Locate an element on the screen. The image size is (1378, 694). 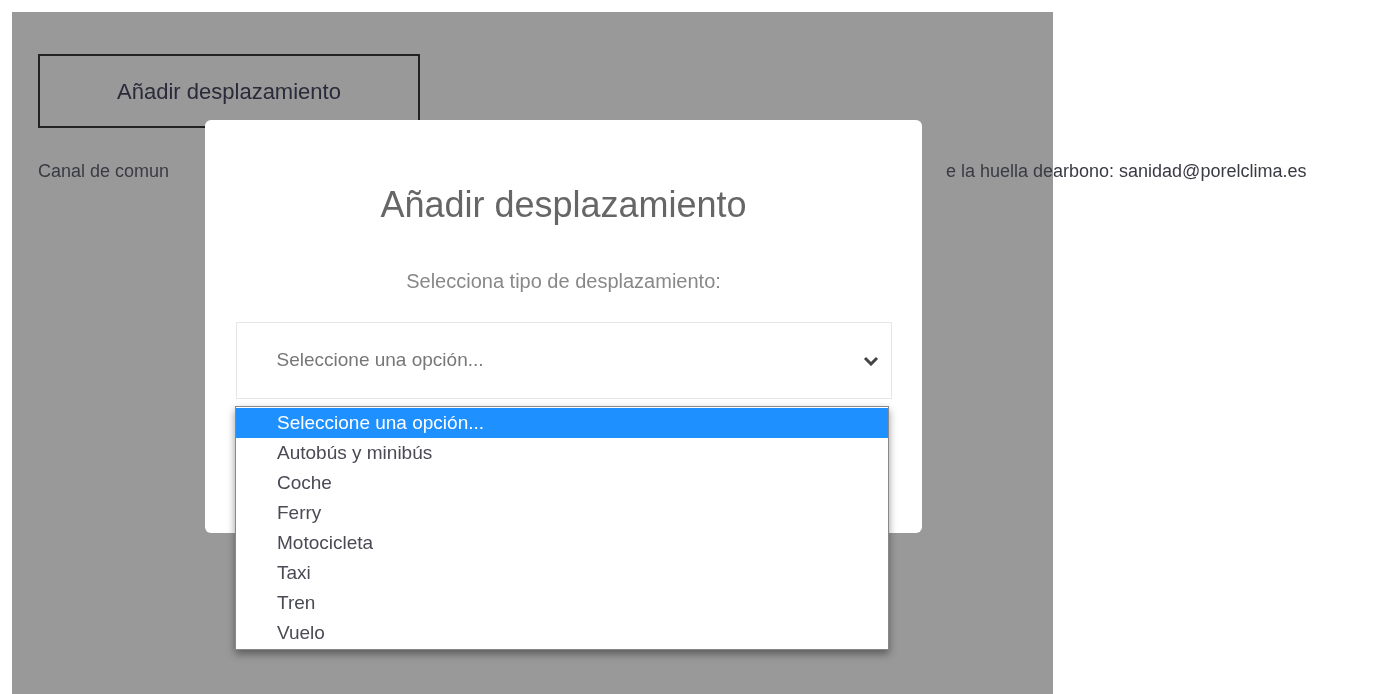
contact-text: Canal de comun is located at coordinates (104, 171).